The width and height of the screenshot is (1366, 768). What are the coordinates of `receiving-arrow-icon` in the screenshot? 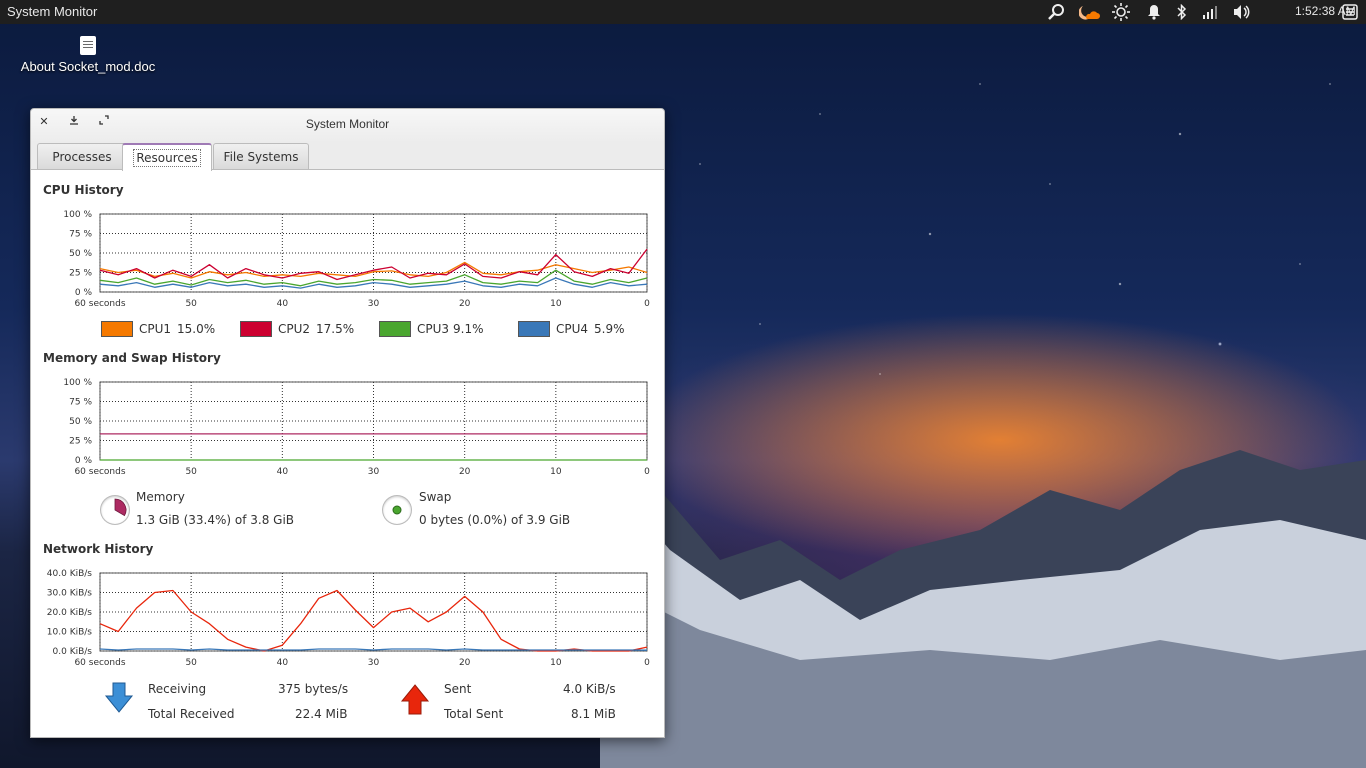 It's located at (119, 700).